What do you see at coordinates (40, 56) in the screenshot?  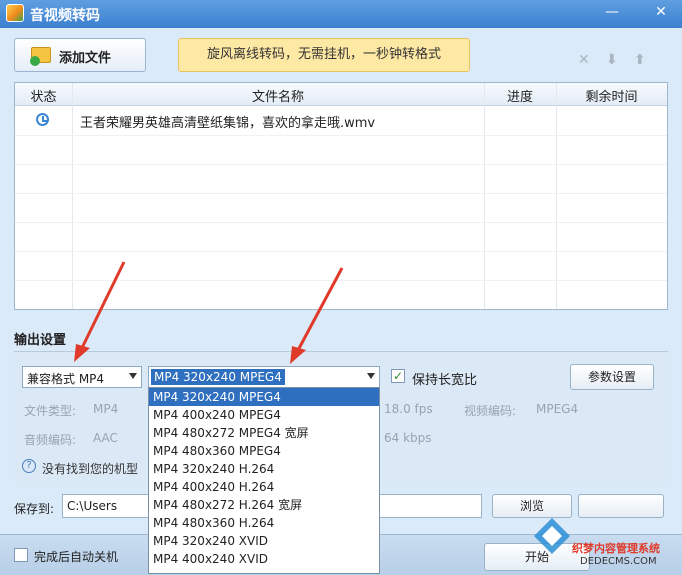 I see `add-folder-icon` at bounding box center [40, 56].